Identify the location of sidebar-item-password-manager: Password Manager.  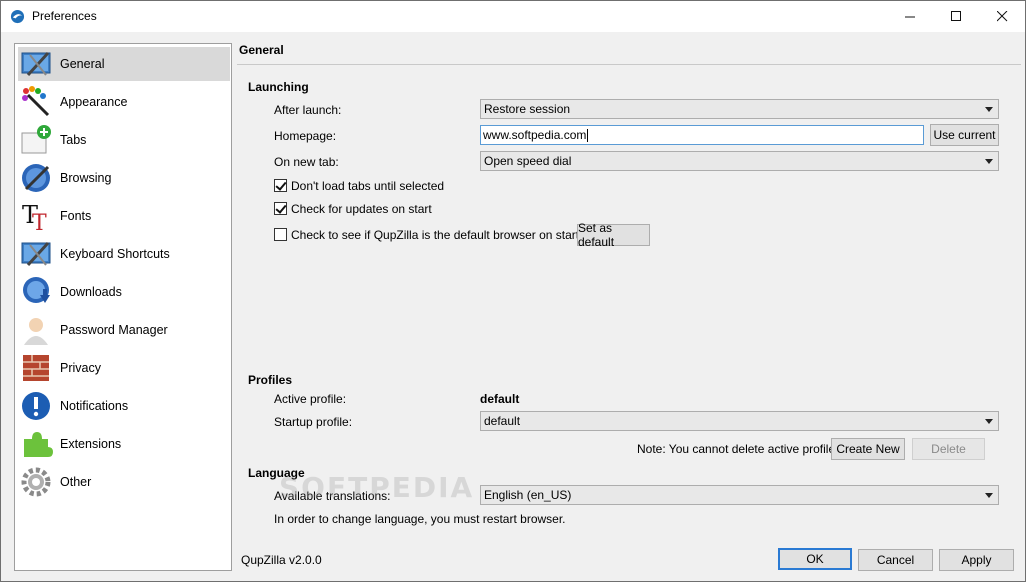
(124, 330).